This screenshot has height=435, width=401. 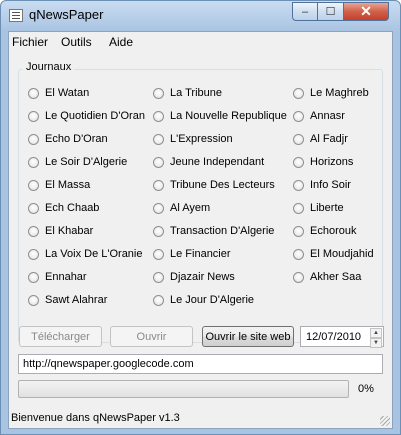 I want to click on newspaper-radio: Liberte, so click(x=318, y=208).